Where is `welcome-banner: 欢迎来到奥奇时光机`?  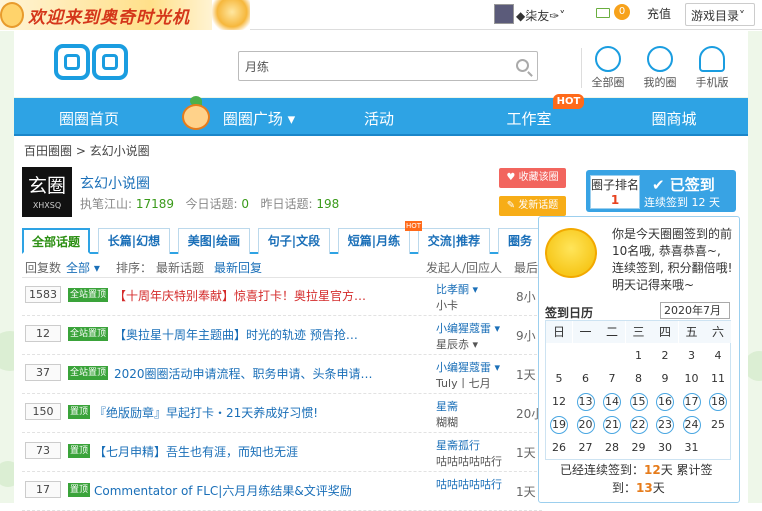 welcome-banner: 欢迎来到奥奇时光机 is located at coordinates (125, 15).